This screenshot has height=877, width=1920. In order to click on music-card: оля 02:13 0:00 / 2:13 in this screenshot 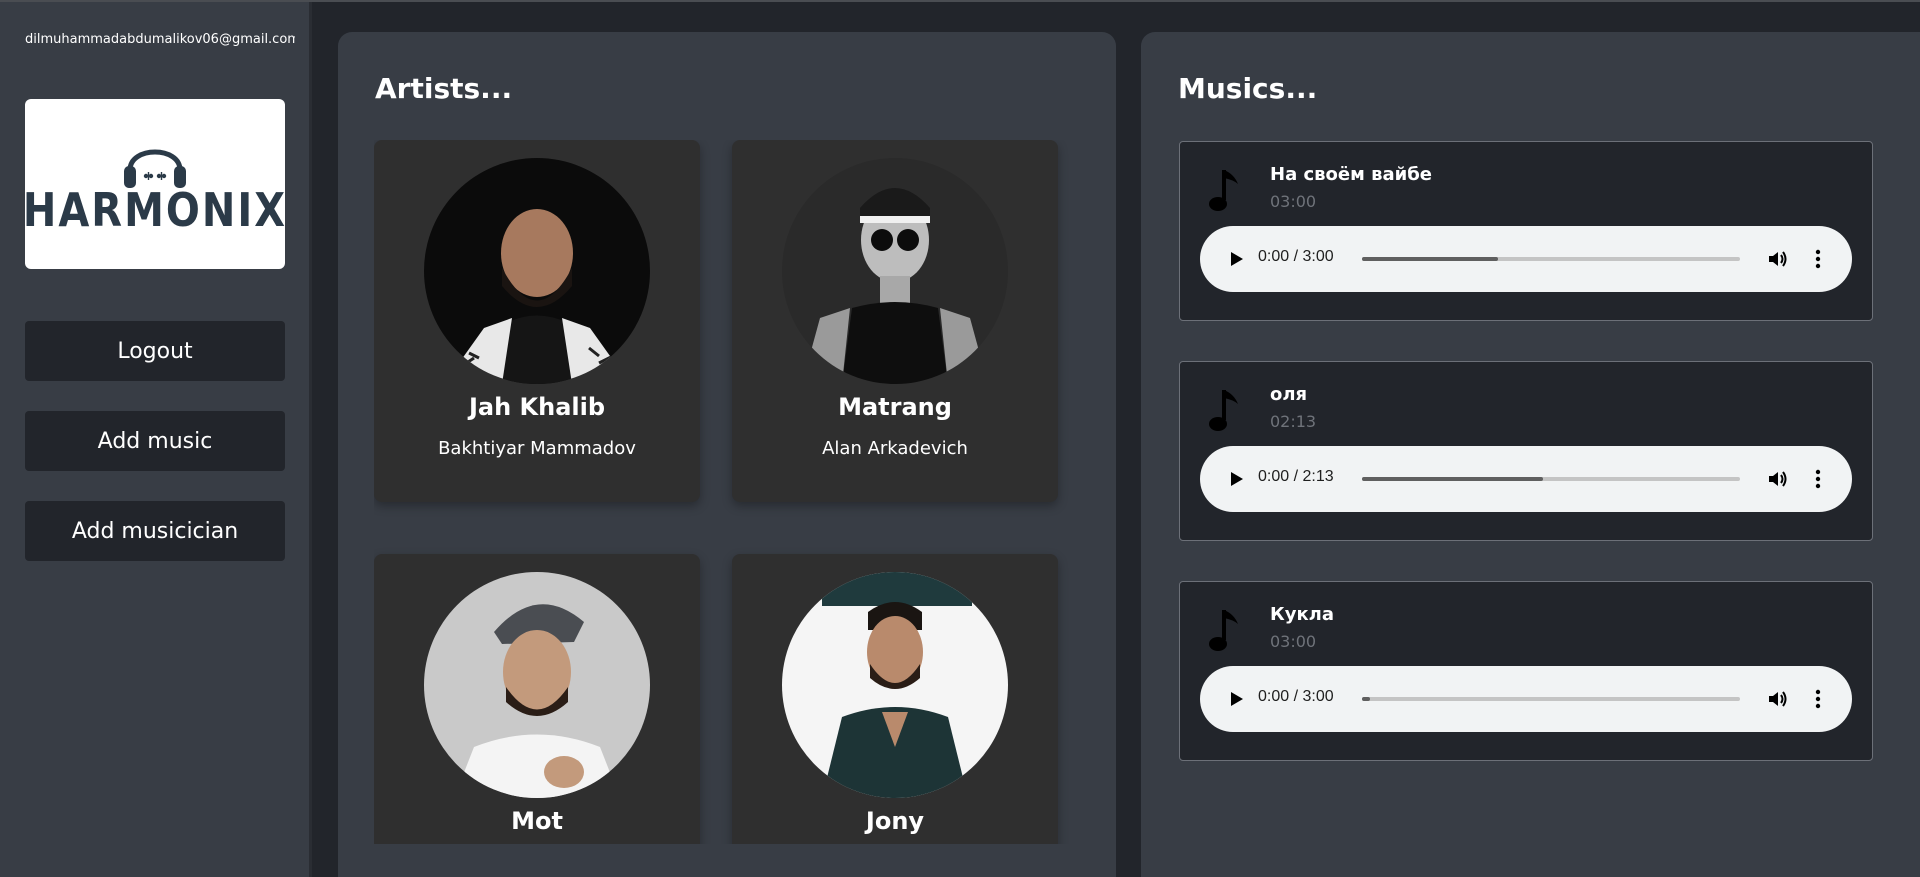, I will do `click(1526, 451)`.